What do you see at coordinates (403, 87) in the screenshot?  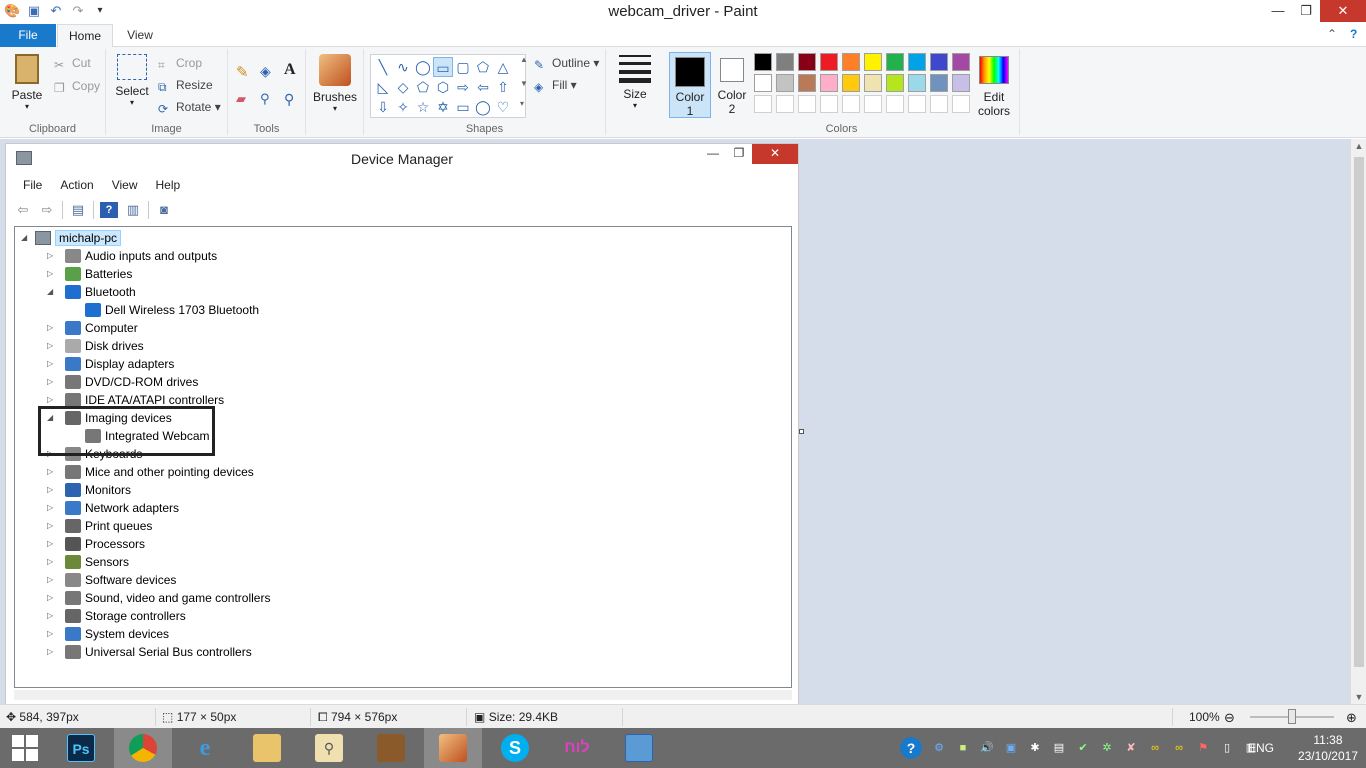 I see `diamond-shape-icon: ◇` at bounding box center [403, 87].